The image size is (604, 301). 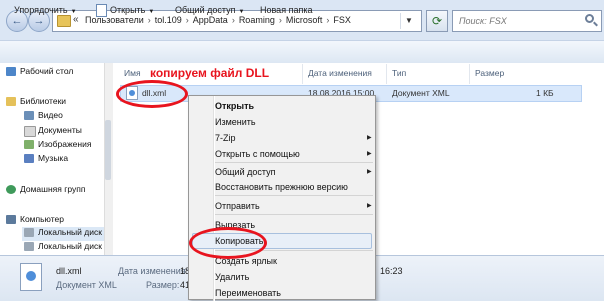 What do you see at coordinates (30, 131) in the screenshot?
I see `documents-icon` at bounding box center [30, 131].